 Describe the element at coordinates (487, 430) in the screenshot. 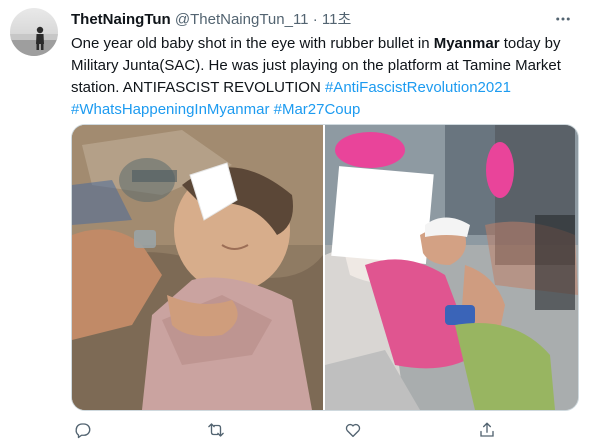

I see `share-icon` at that location.